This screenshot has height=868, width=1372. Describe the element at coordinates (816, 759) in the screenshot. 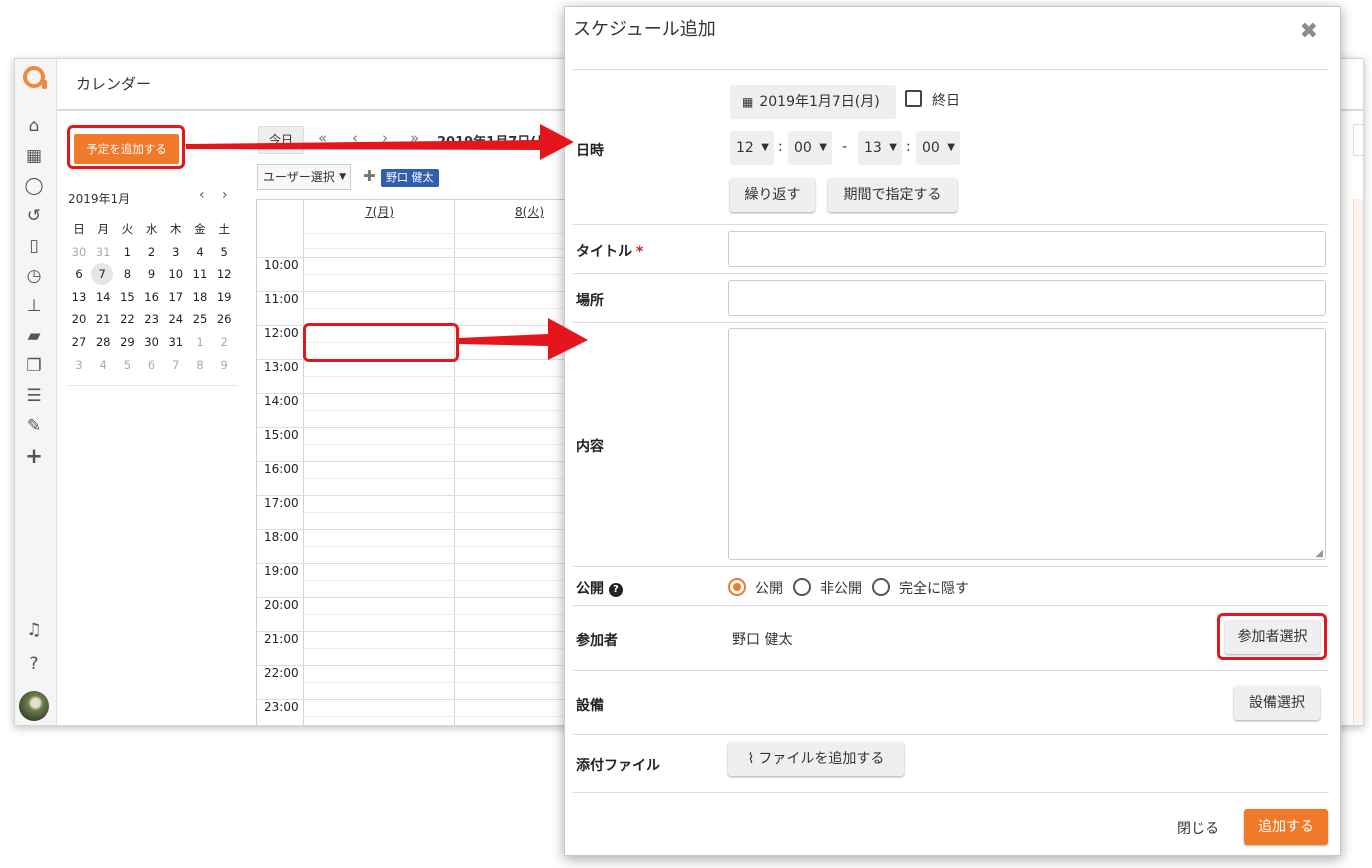

I see `add-file-button: ⌇ ファイルを追加する` at that location.